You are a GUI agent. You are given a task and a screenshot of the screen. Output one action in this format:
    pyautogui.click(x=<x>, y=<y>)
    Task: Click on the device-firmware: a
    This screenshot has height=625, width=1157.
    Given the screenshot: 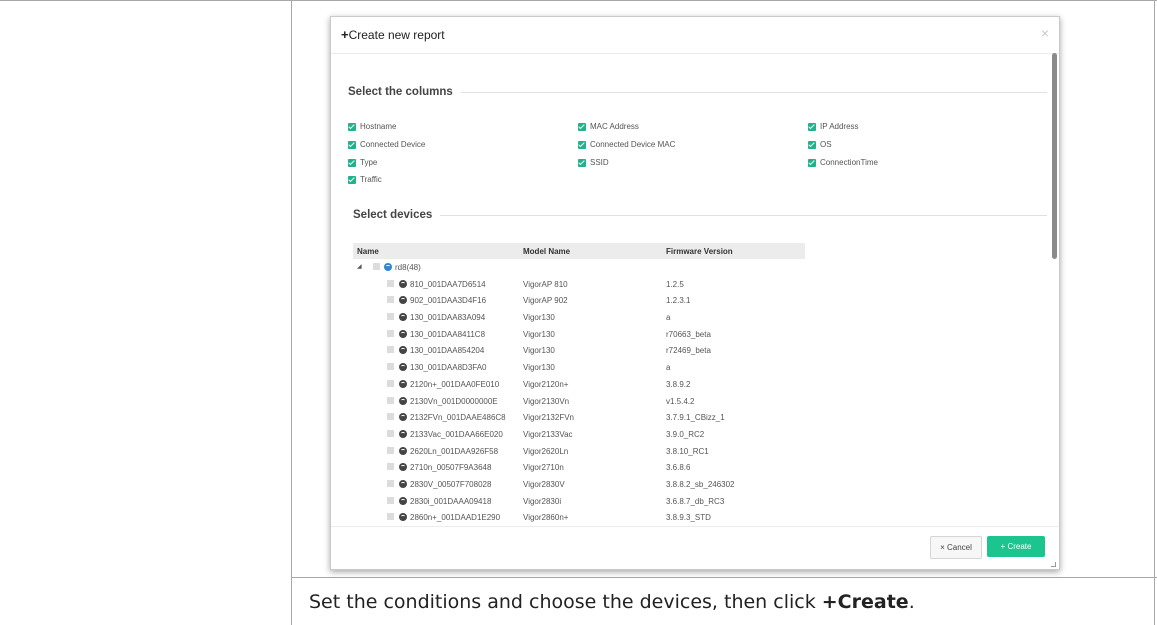 What is the action you would take?
    pyautogui.click(x=668, y=318)
    